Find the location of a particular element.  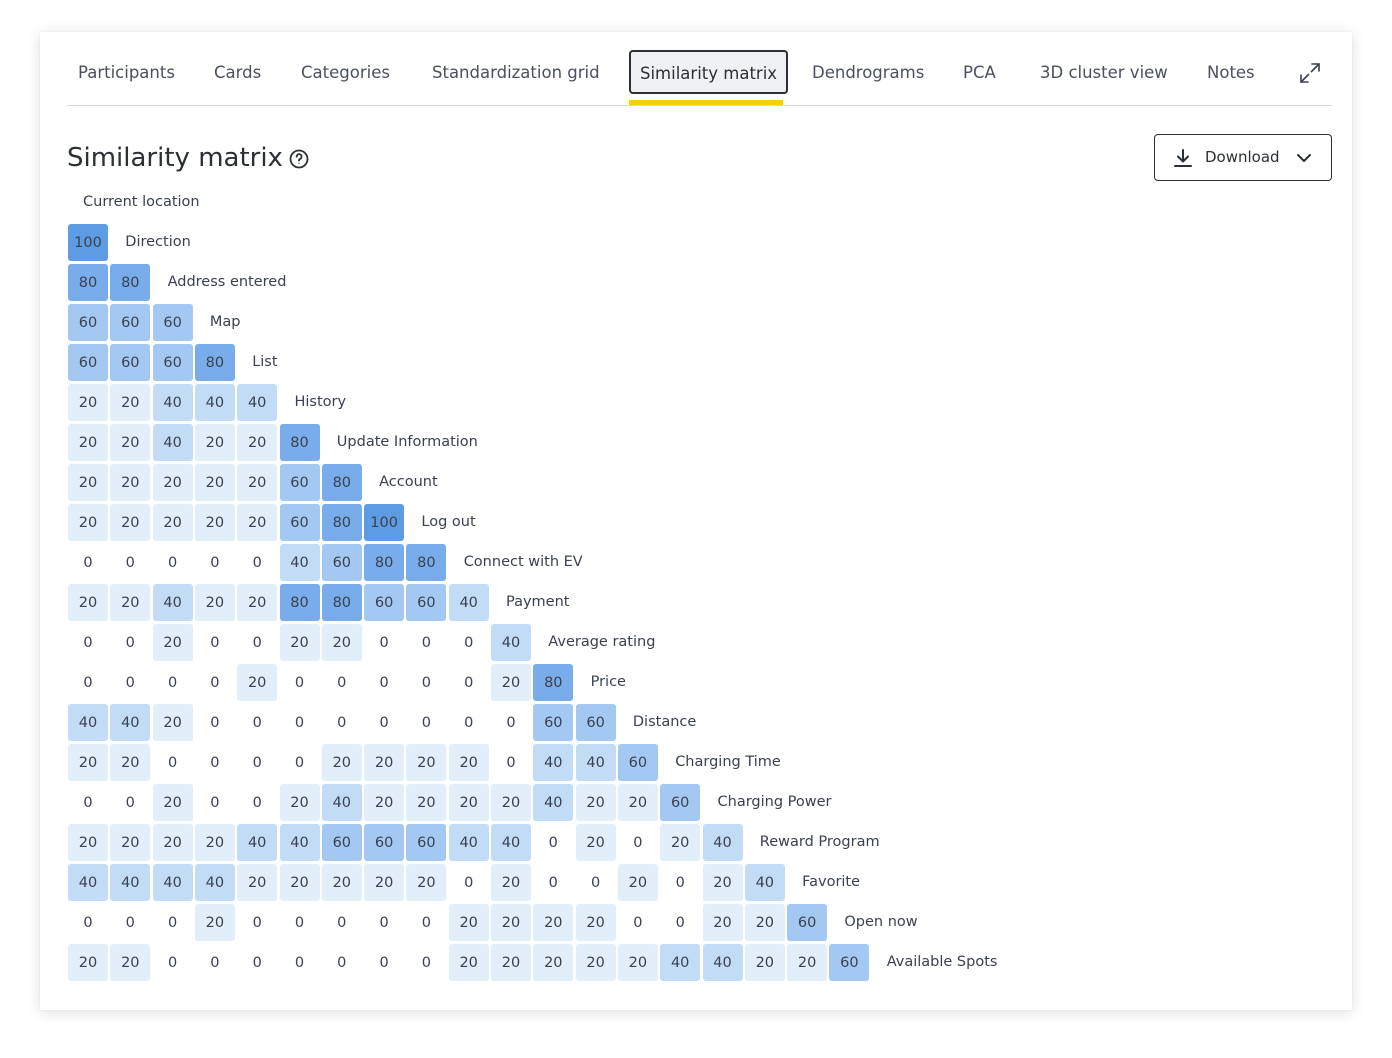

matrix-row-label: Connect with EV is located at coordinates (523, 562).